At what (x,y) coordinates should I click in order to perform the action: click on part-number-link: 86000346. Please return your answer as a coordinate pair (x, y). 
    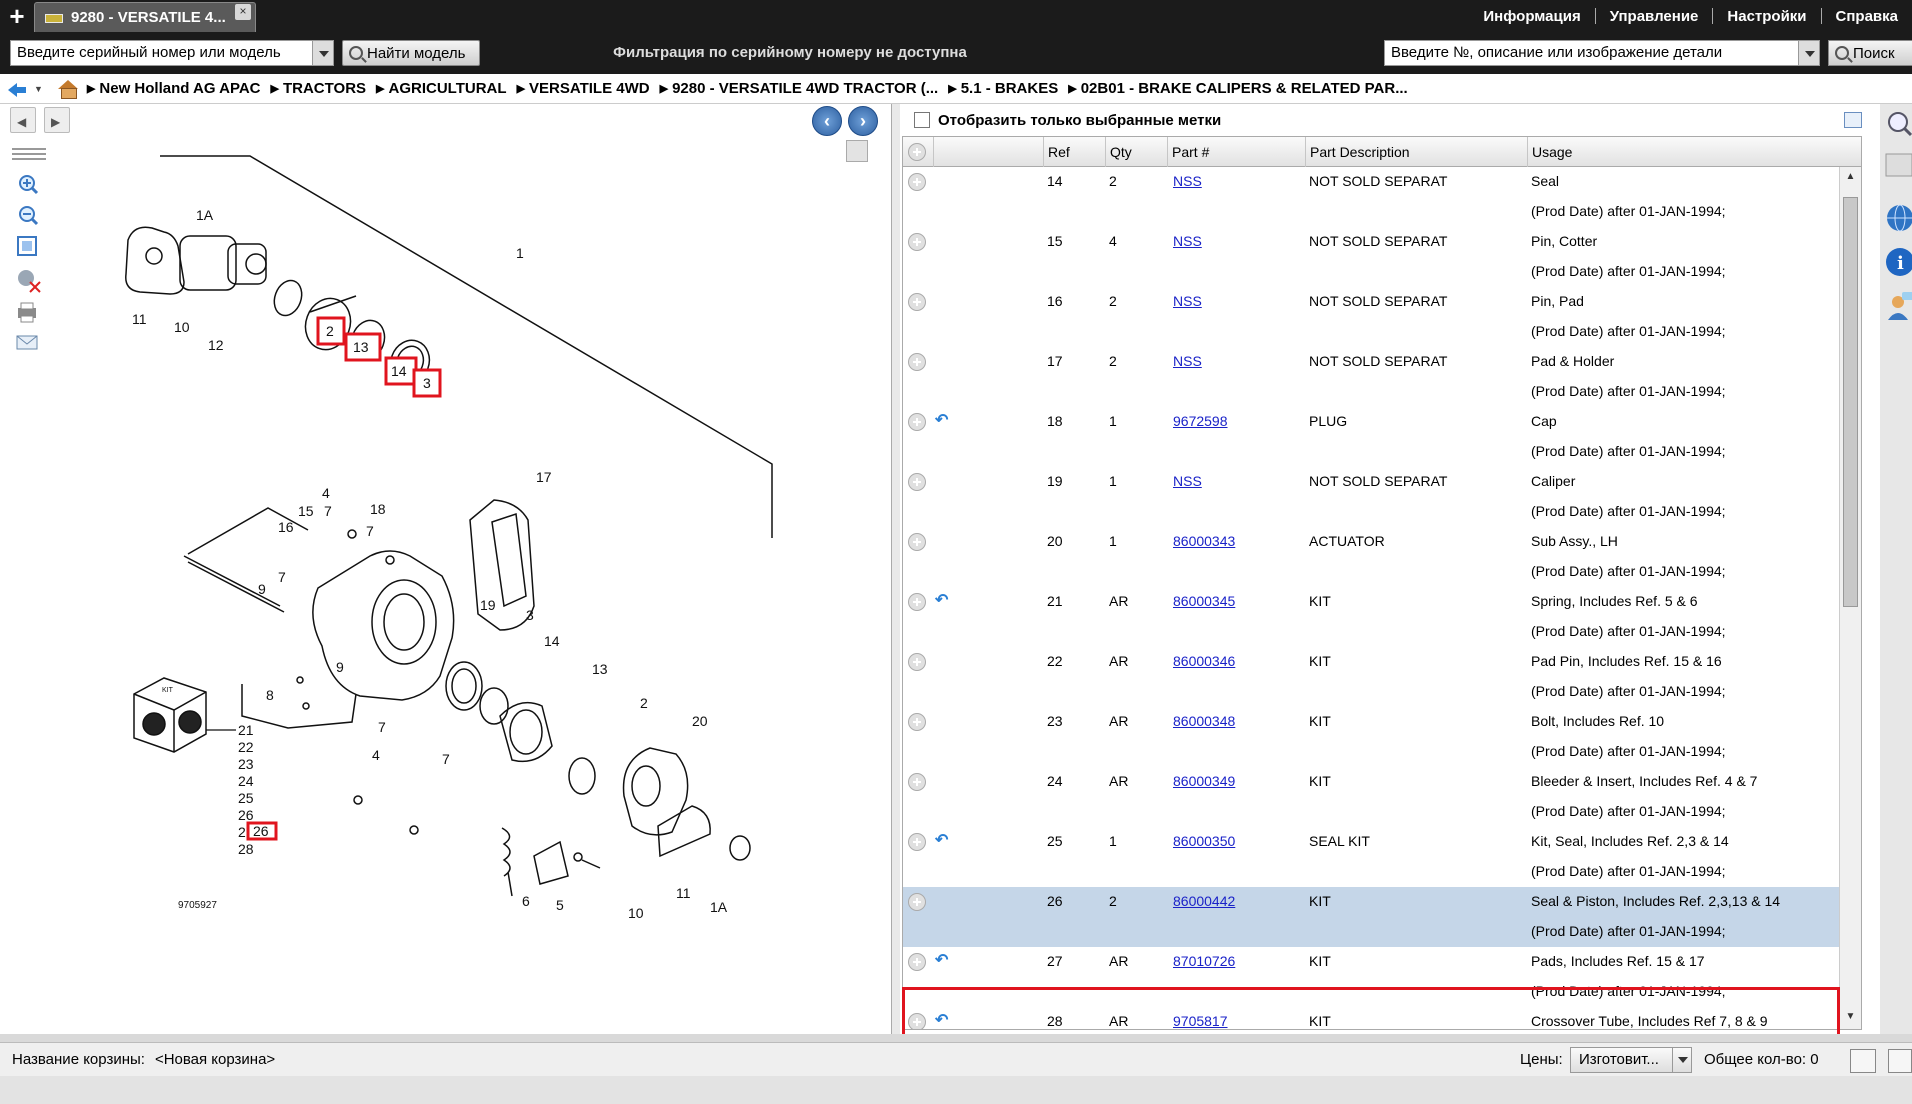
    Looking at the image, I should click on (1204, 661).